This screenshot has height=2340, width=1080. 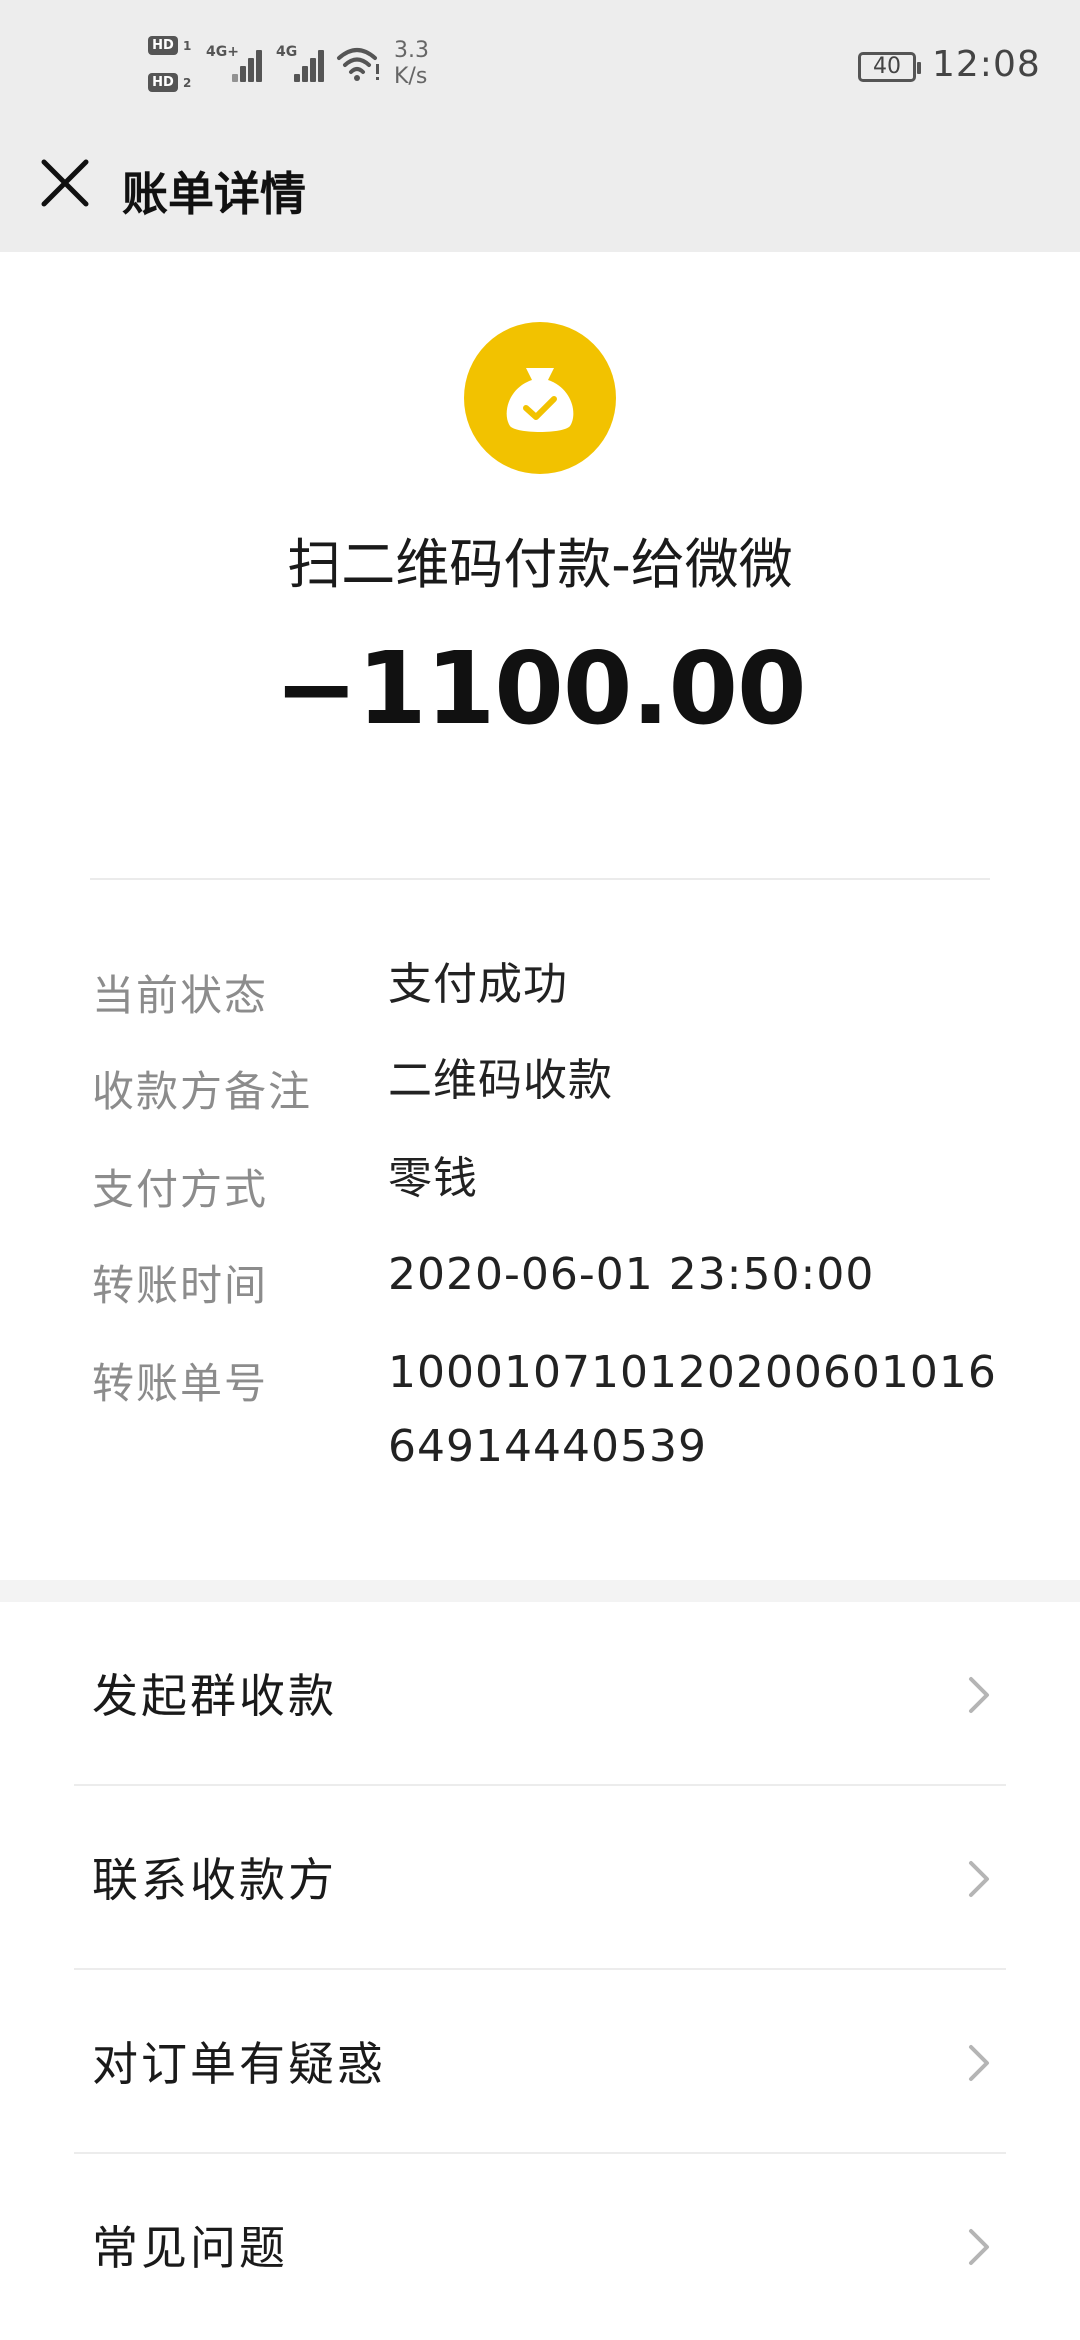 I want to click on detail-label: 收款方备注, so click(x=202, y=1091).